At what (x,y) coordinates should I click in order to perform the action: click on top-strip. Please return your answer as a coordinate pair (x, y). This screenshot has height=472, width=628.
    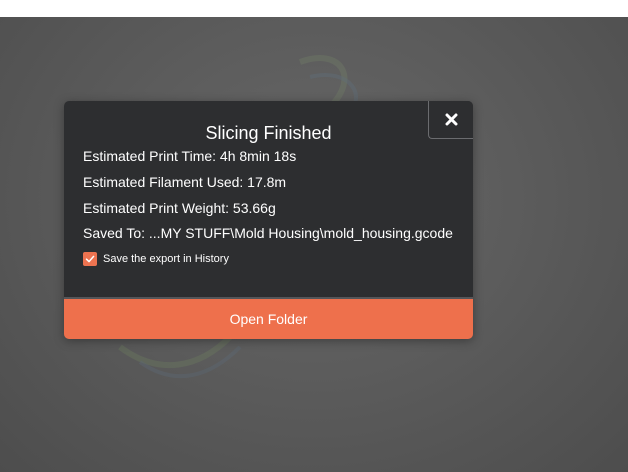
    Looking at the image, I should click on (314, 8).